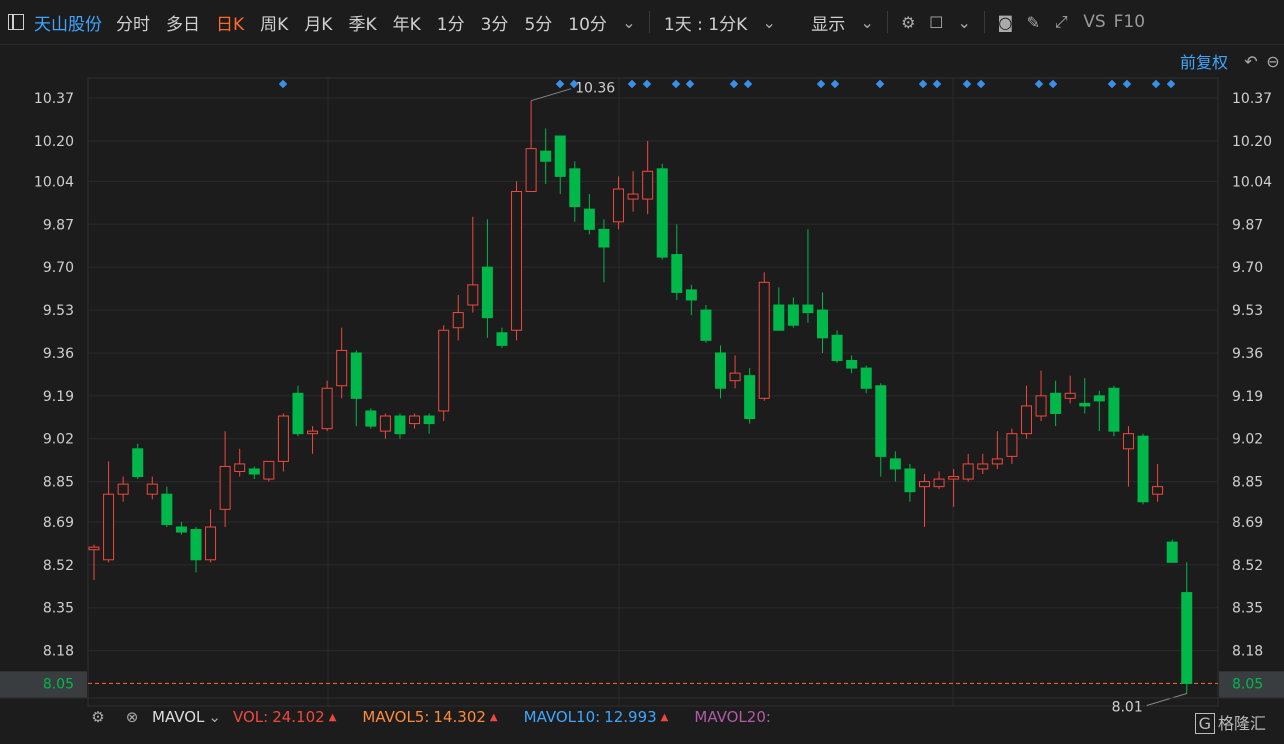  I want to click on high-label-leader, so click(551, 95).